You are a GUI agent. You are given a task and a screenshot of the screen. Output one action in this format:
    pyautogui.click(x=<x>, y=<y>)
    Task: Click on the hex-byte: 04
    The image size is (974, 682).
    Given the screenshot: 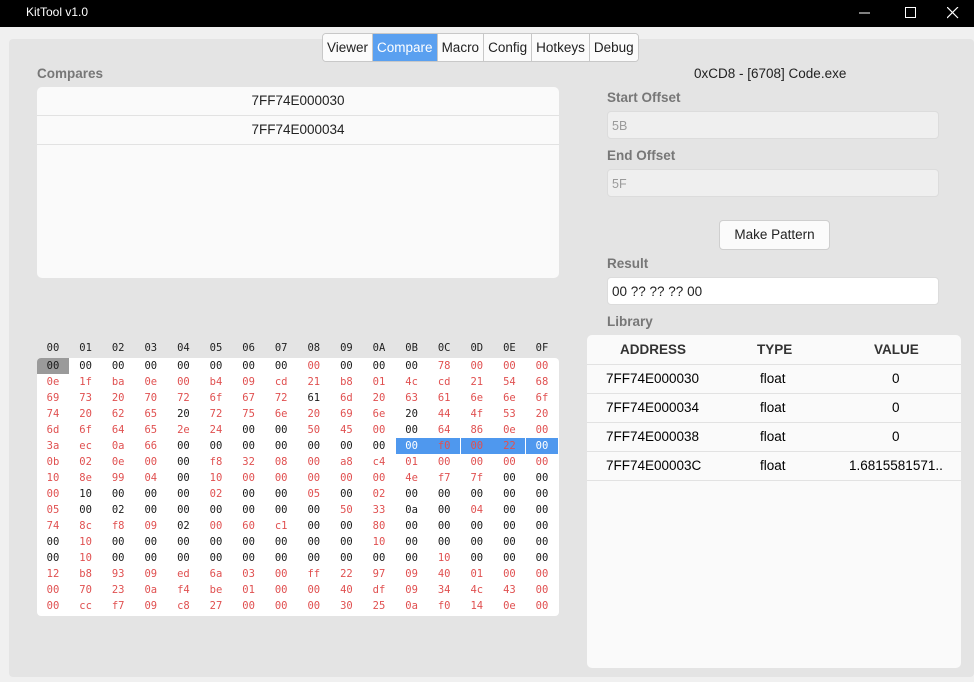 What is the action you would take?
    pyautogui.click(x=477, y=510)
    